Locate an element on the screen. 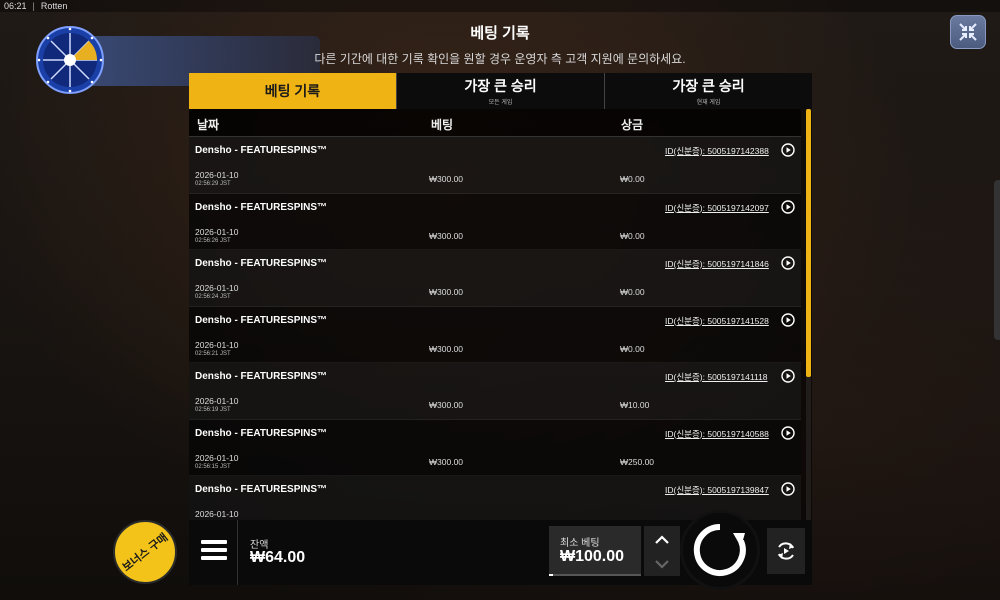  tab-sublabel: 현재 게임 is located at coordinates (708, 103).